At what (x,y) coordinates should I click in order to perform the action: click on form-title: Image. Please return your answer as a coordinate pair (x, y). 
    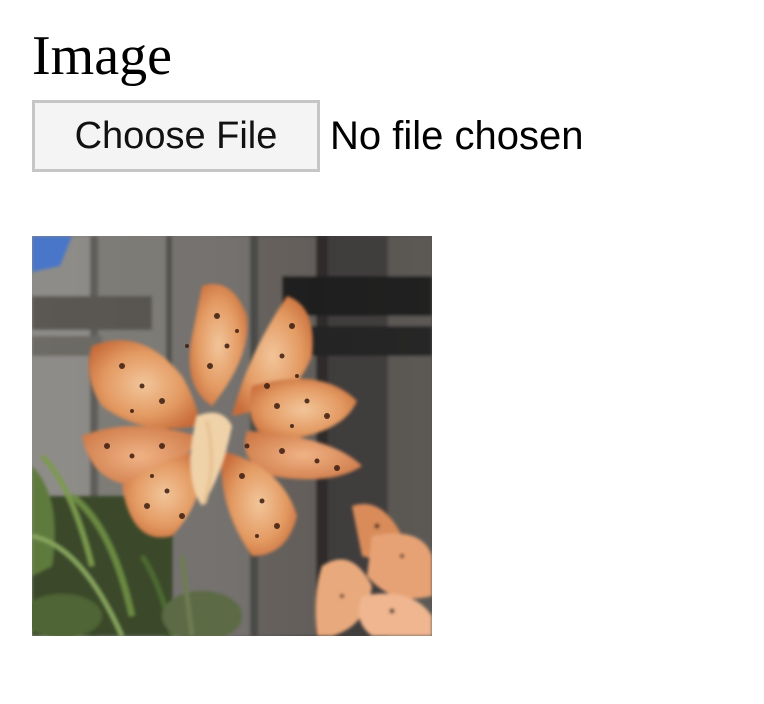
    Looking at the image, I should click on (102, 56).